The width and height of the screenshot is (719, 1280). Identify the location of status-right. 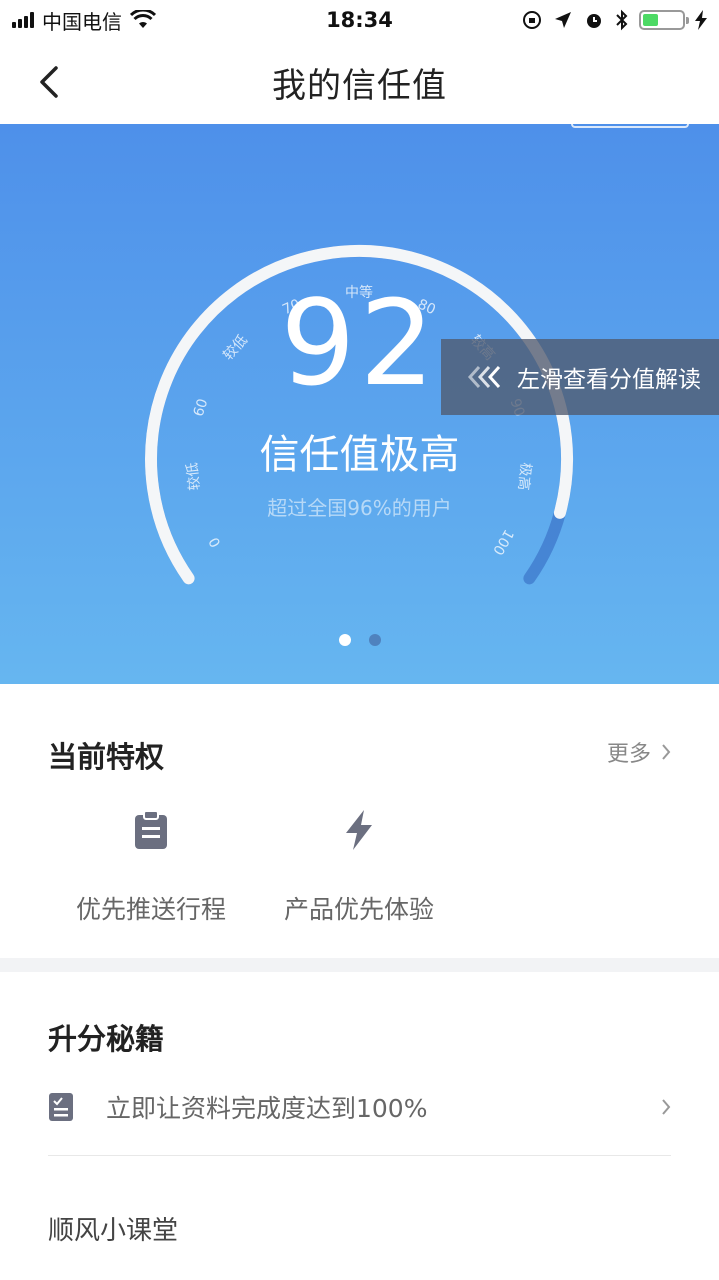
(587, 20).